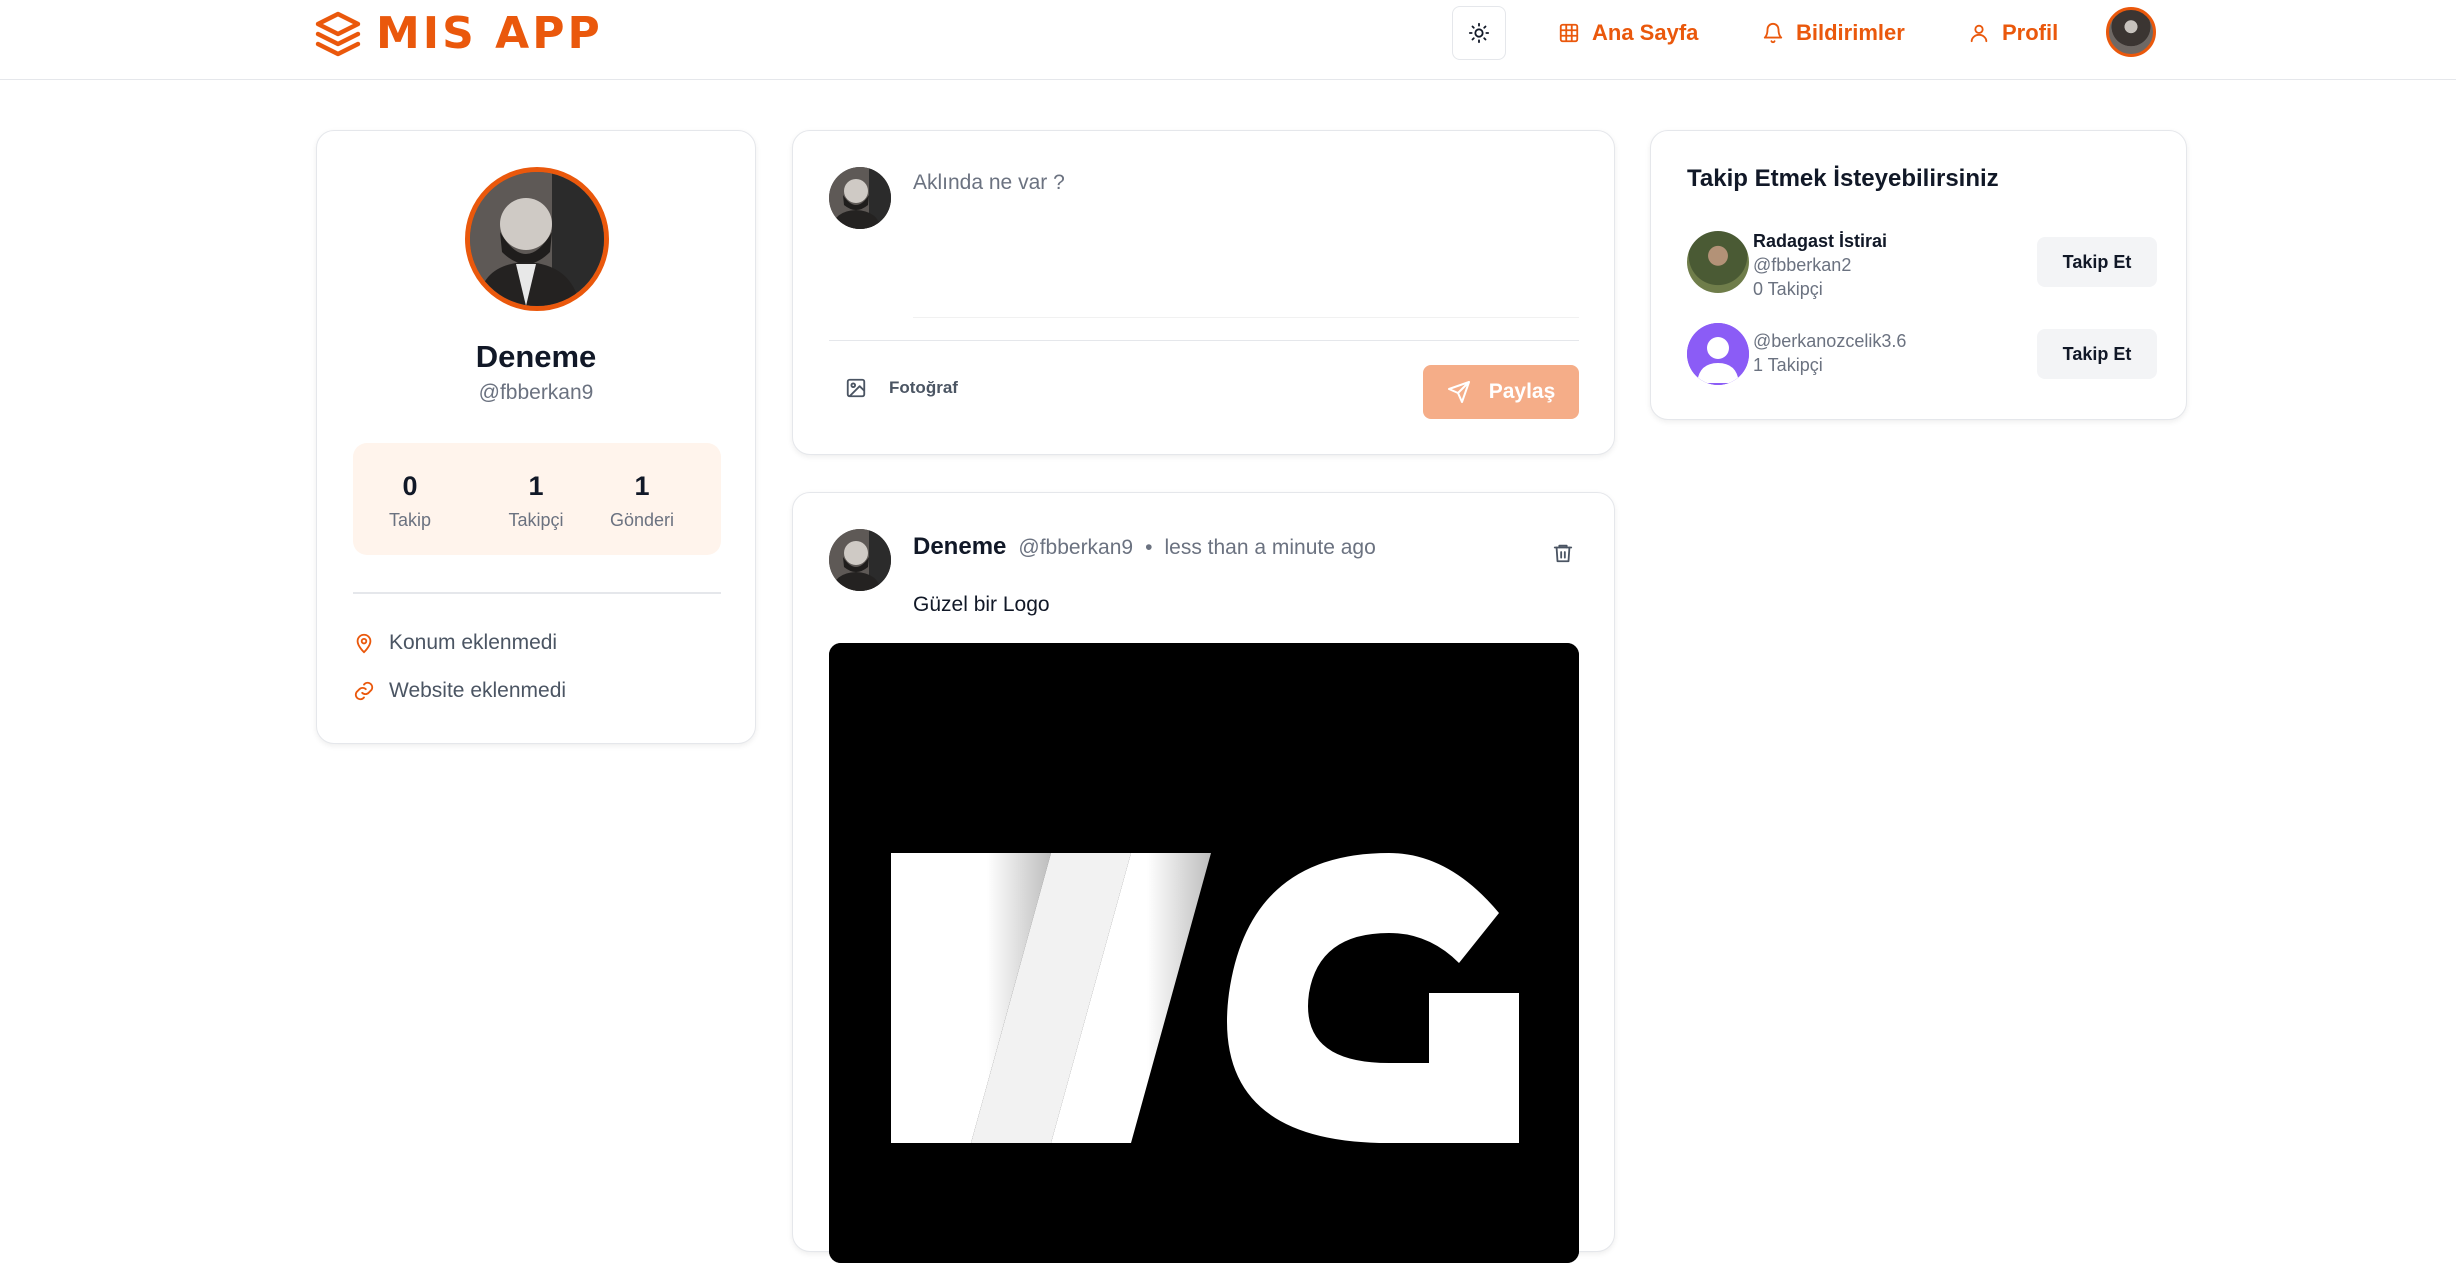 The width and height of the screenshot is (2456, 1263). I want to click on stat-following-label: Takip, so click(410, 520).